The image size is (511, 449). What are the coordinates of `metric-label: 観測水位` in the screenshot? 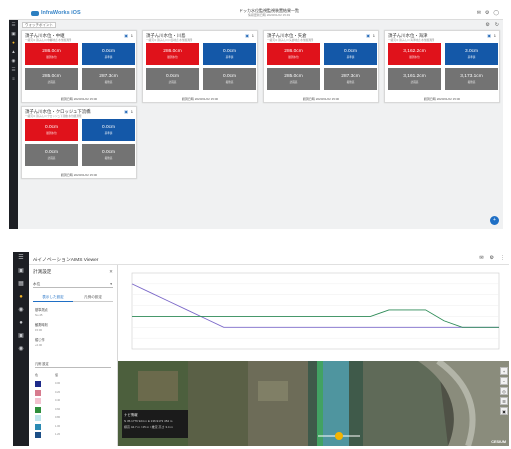 It's located at (293, 57).